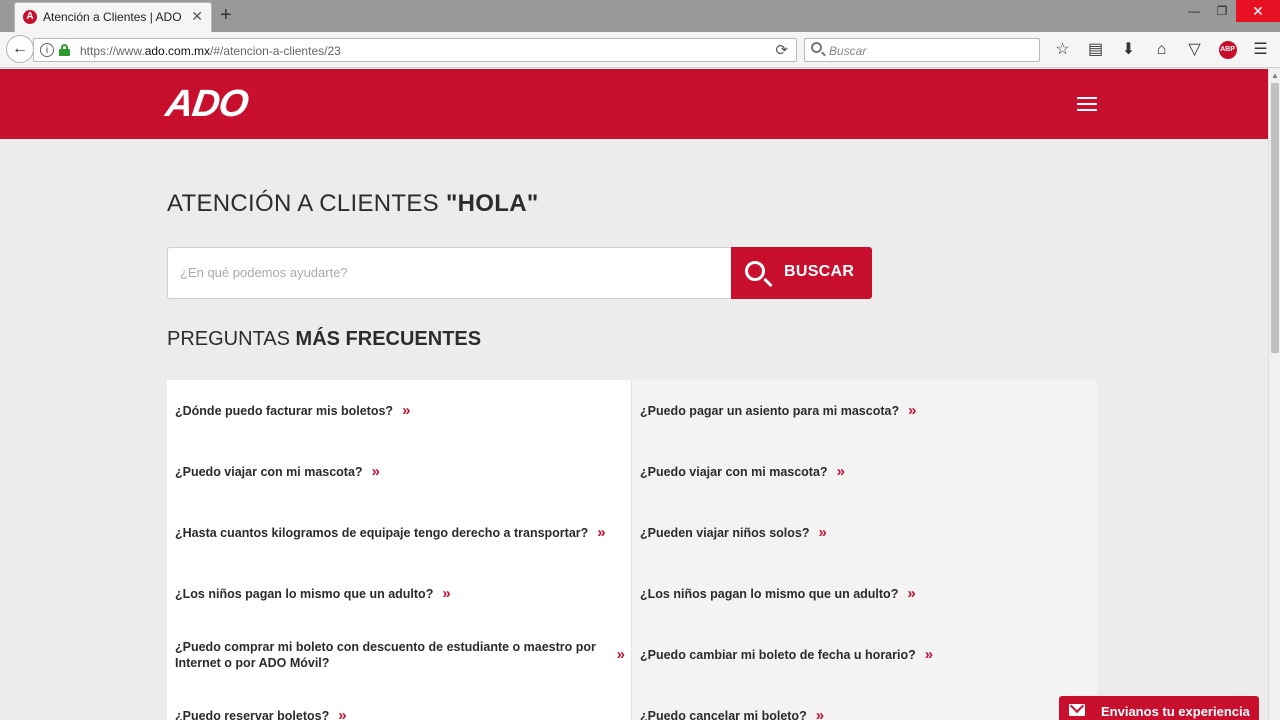 The width and height of the screenshot is (1280, 720). I want to click on menu-icon: ☰, so click(1260, 50).